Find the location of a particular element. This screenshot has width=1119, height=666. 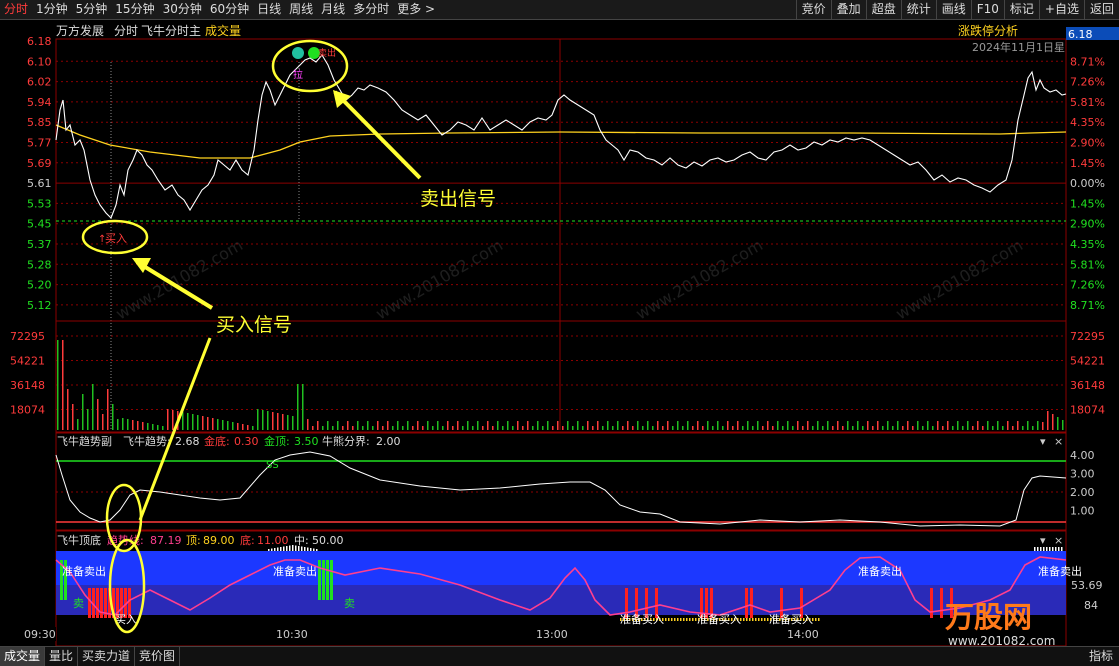

bull-label: 牛熊分界: is located at coordinates (346, 441).